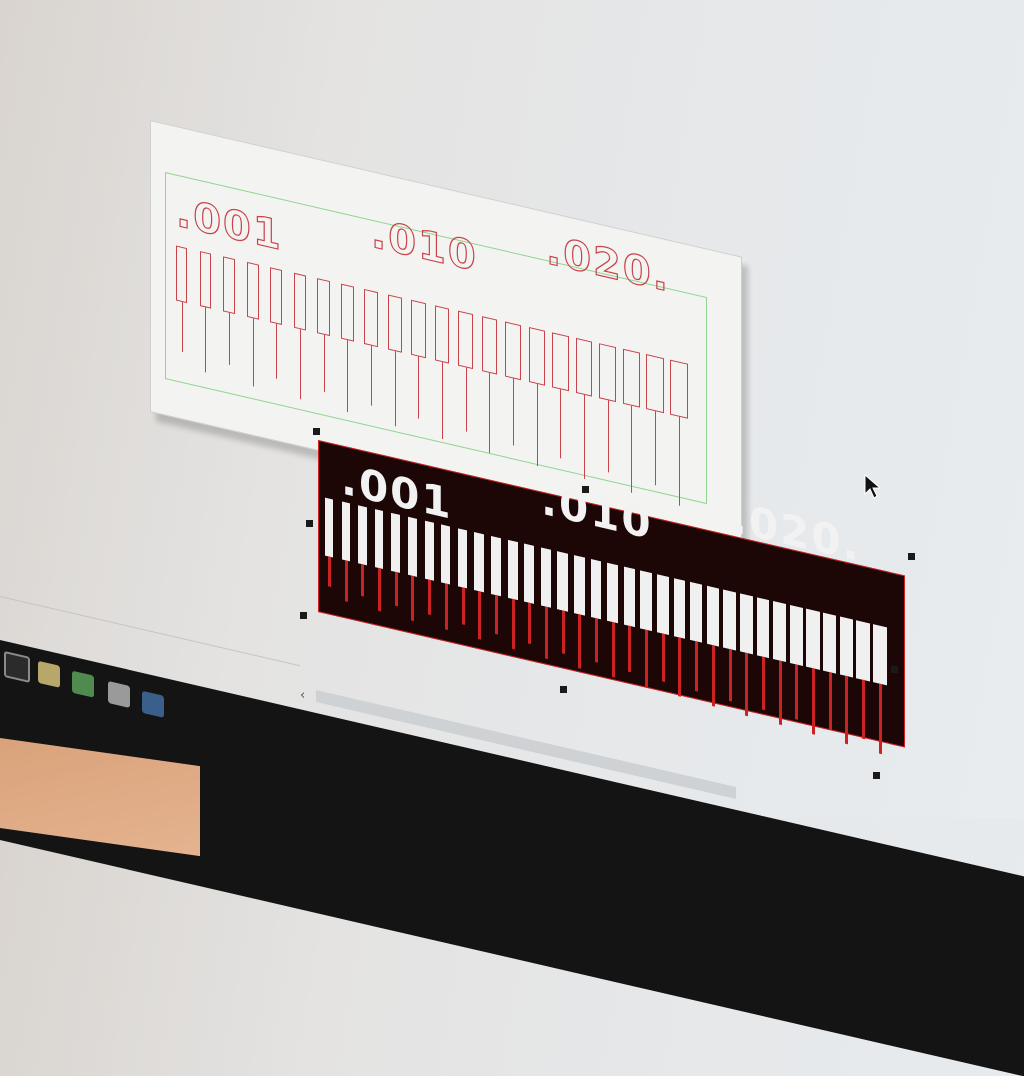 The image size is (1024, 1076). What do you see at coordinates (911, 556) in the screenshot?
I see `selection-handle-top-right` at bounding box center [911, 556].